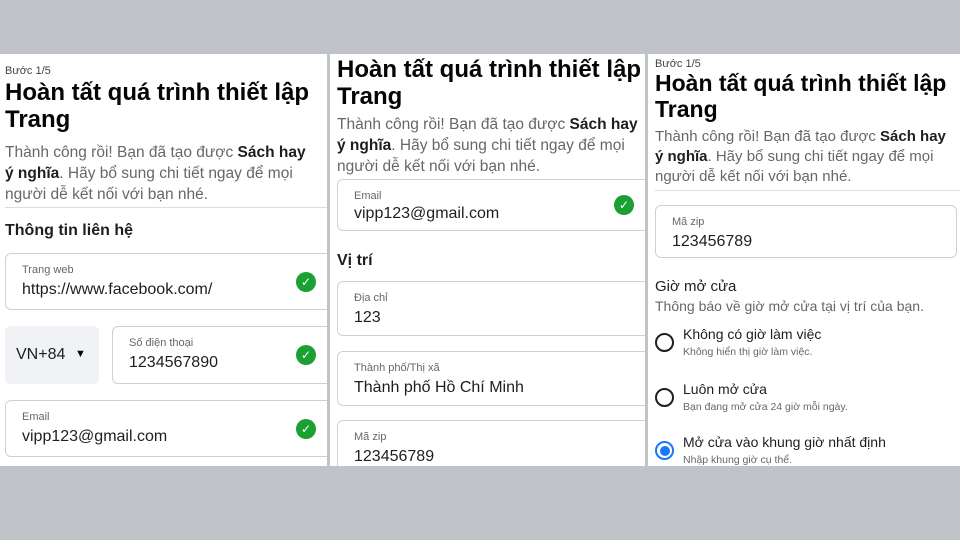 The width and height of the screenshot is (960, 540). What do you see at coordinates (219, 355) in the screenshot?
I see `phone-field: Số điện thoại 1234567890 ✓` at bounding box center [219, 355].